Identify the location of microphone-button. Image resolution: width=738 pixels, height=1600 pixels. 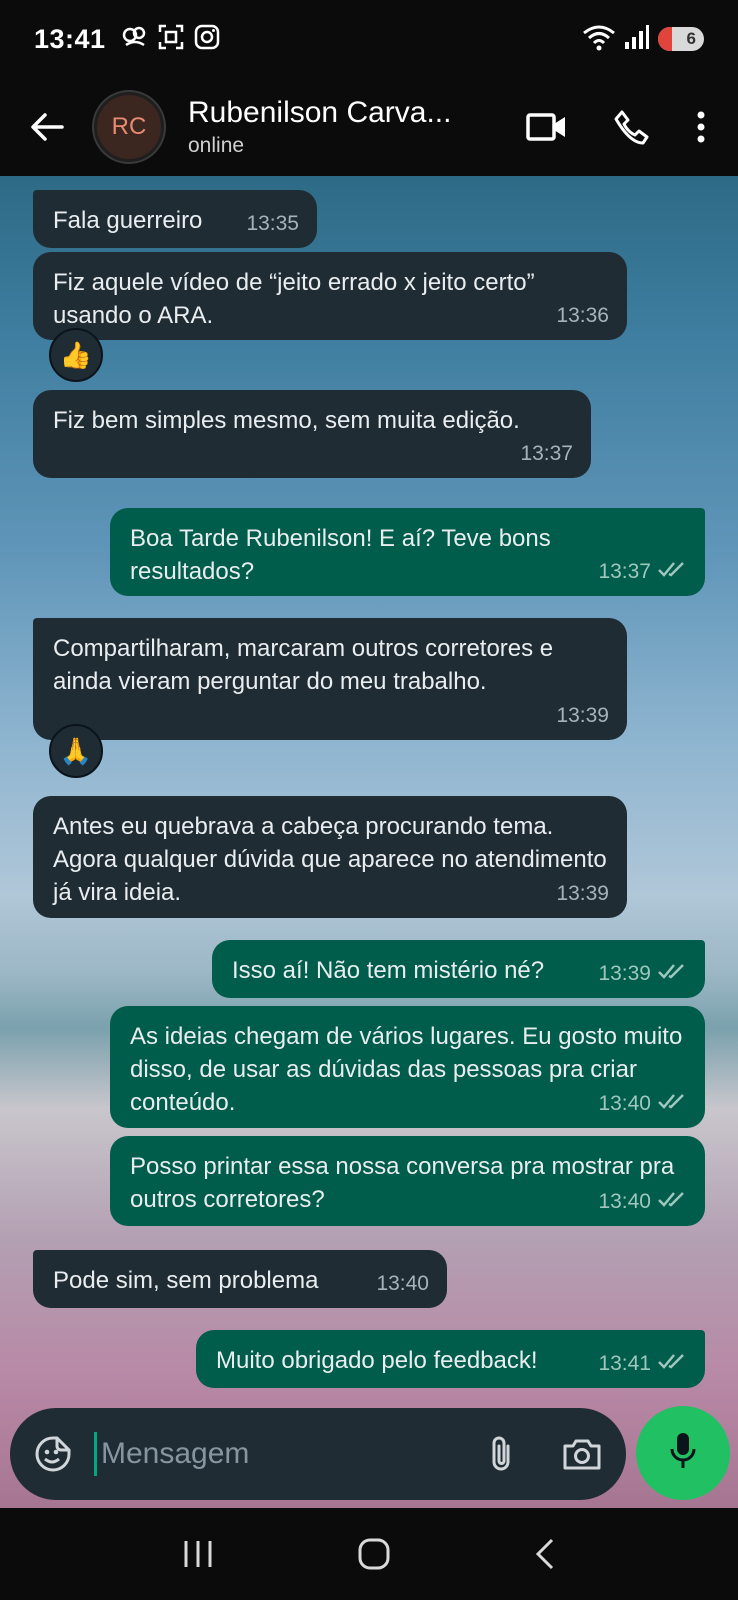
(683, 1453).